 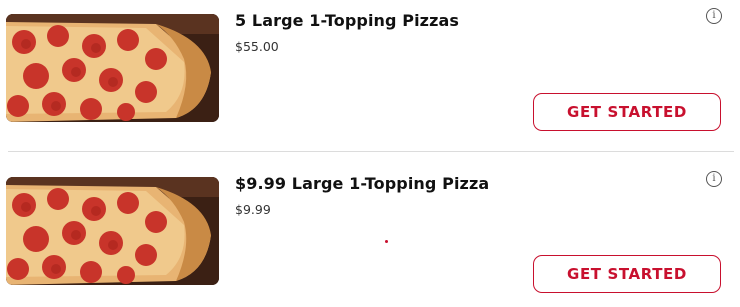 What do you see at coordinates (253, 209) in the screenshot?
I see `deal-price: $9.99` at bounding box center [253, 209].